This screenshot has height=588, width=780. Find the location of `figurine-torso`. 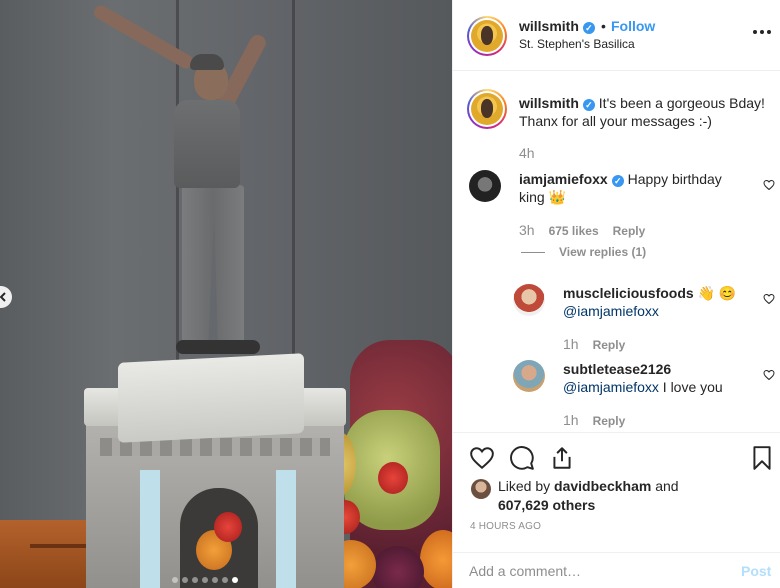

figurine-torso is located at coordinates (207, 144).